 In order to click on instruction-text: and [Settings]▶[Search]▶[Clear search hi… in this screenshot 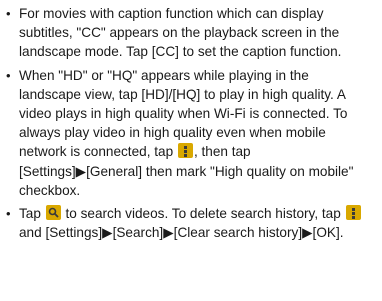, I will do `click(181, 233)`.